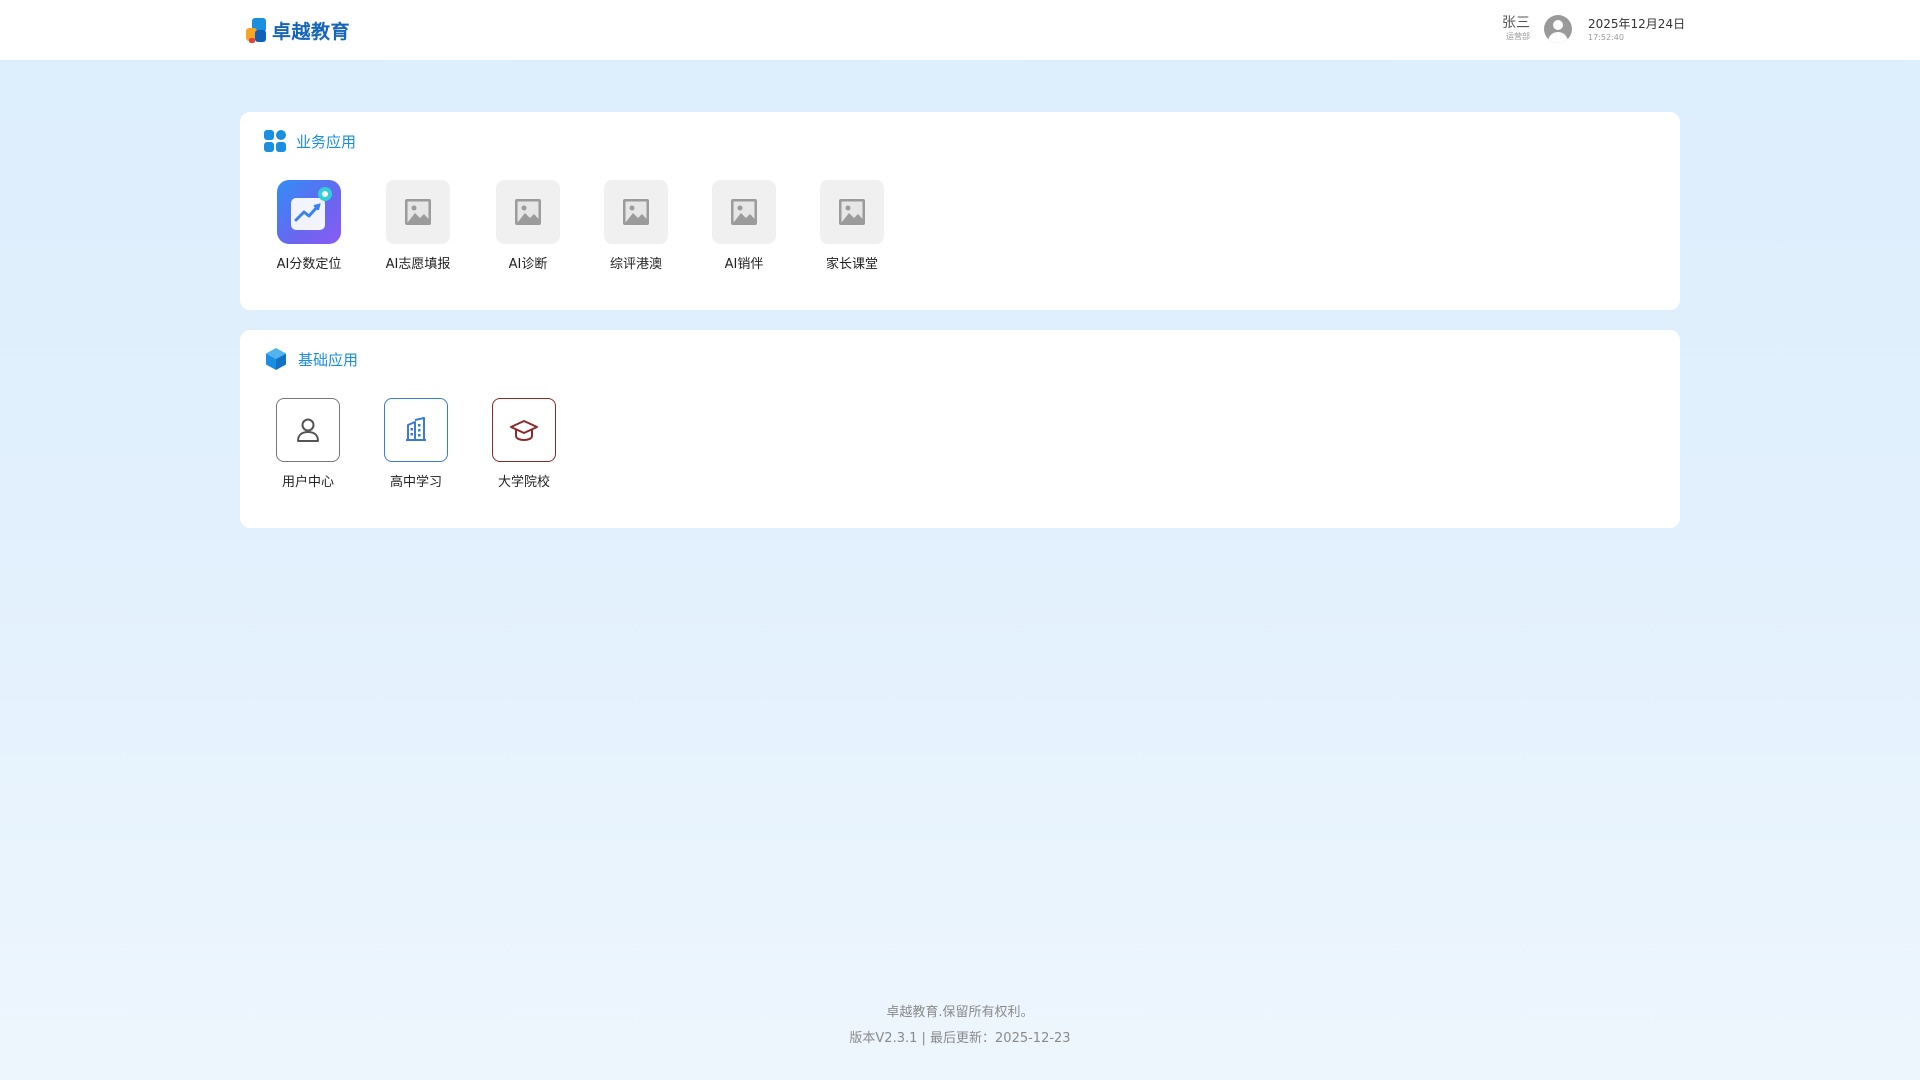 This screenshot has height=1080, width=1920. I want to click on app-label: 综评港澳, so click(635, 264).